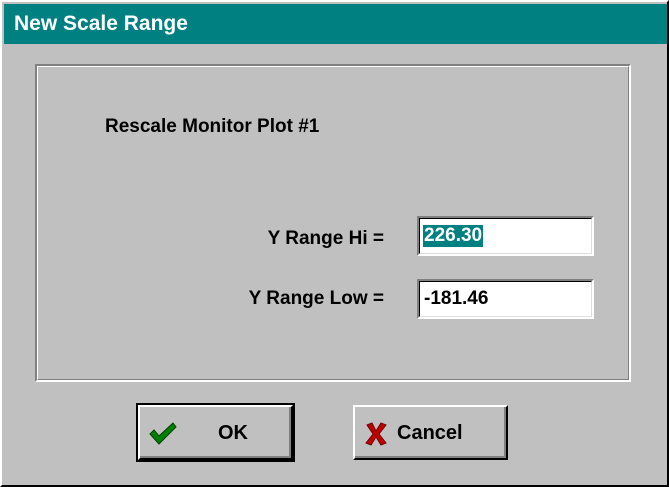 This screenshot has width=669, height=487. I want to click on cancel-button-label: Cancel, so click(430, 433).